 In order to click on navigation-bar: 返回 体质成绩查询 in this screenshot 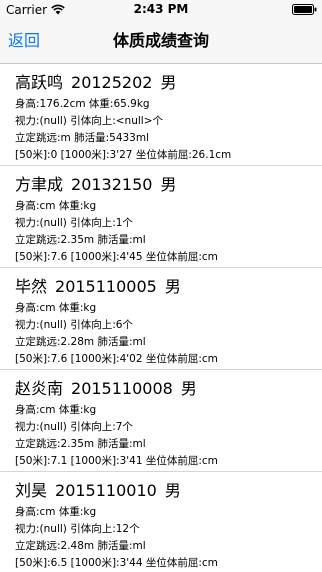, I will do `click(161, 42)`.